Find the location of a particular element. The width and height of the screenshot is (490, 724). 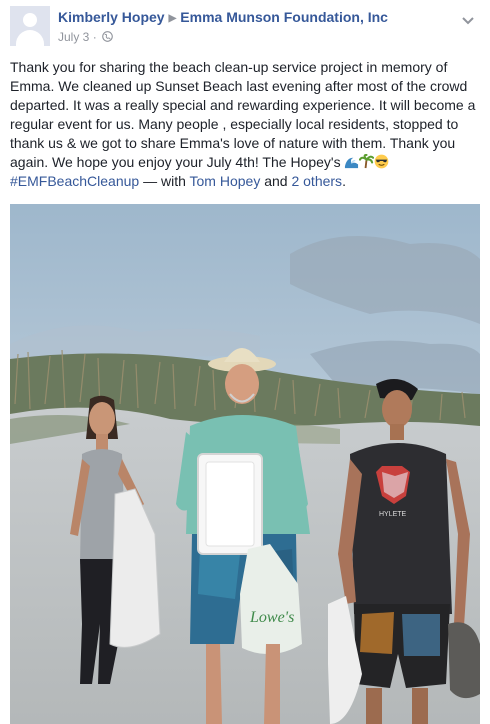

author-link: Kimberly Hopey is located at coordinates (111, 17).